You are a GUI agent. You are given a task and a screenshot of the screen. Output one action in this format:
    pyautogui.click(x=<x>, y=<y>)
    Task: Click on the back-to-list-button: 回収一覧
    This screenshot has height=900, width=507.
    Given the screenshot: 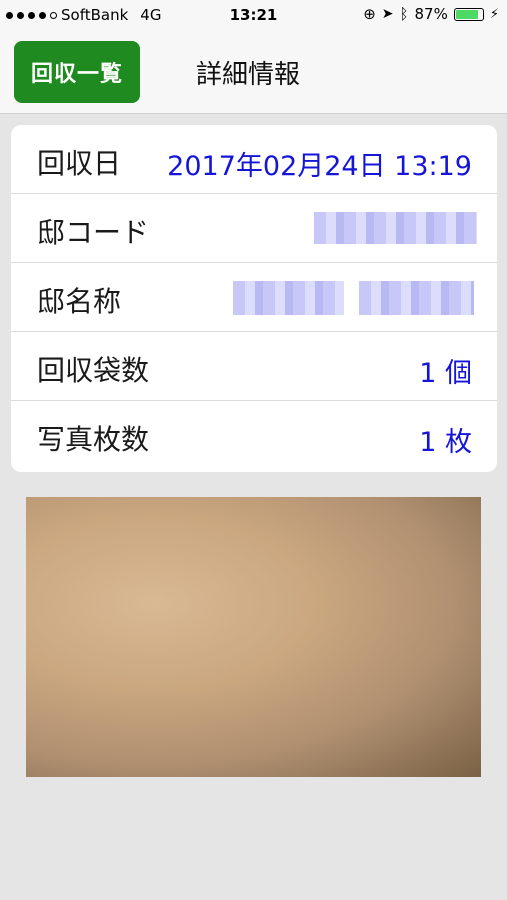 What is the action you would take?
    pyautogui.click(x=77, y=72)
    